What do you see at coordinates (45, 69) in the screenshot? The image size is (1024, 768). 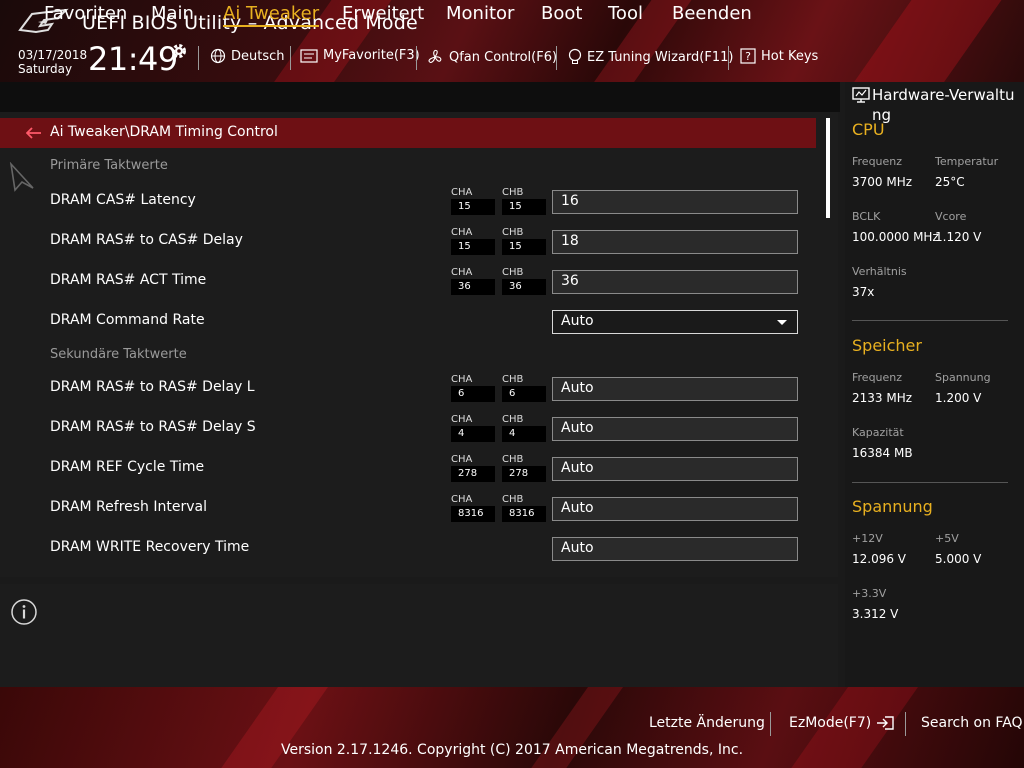 I see `day-display: Saturday` at bounding box center [45, 69].